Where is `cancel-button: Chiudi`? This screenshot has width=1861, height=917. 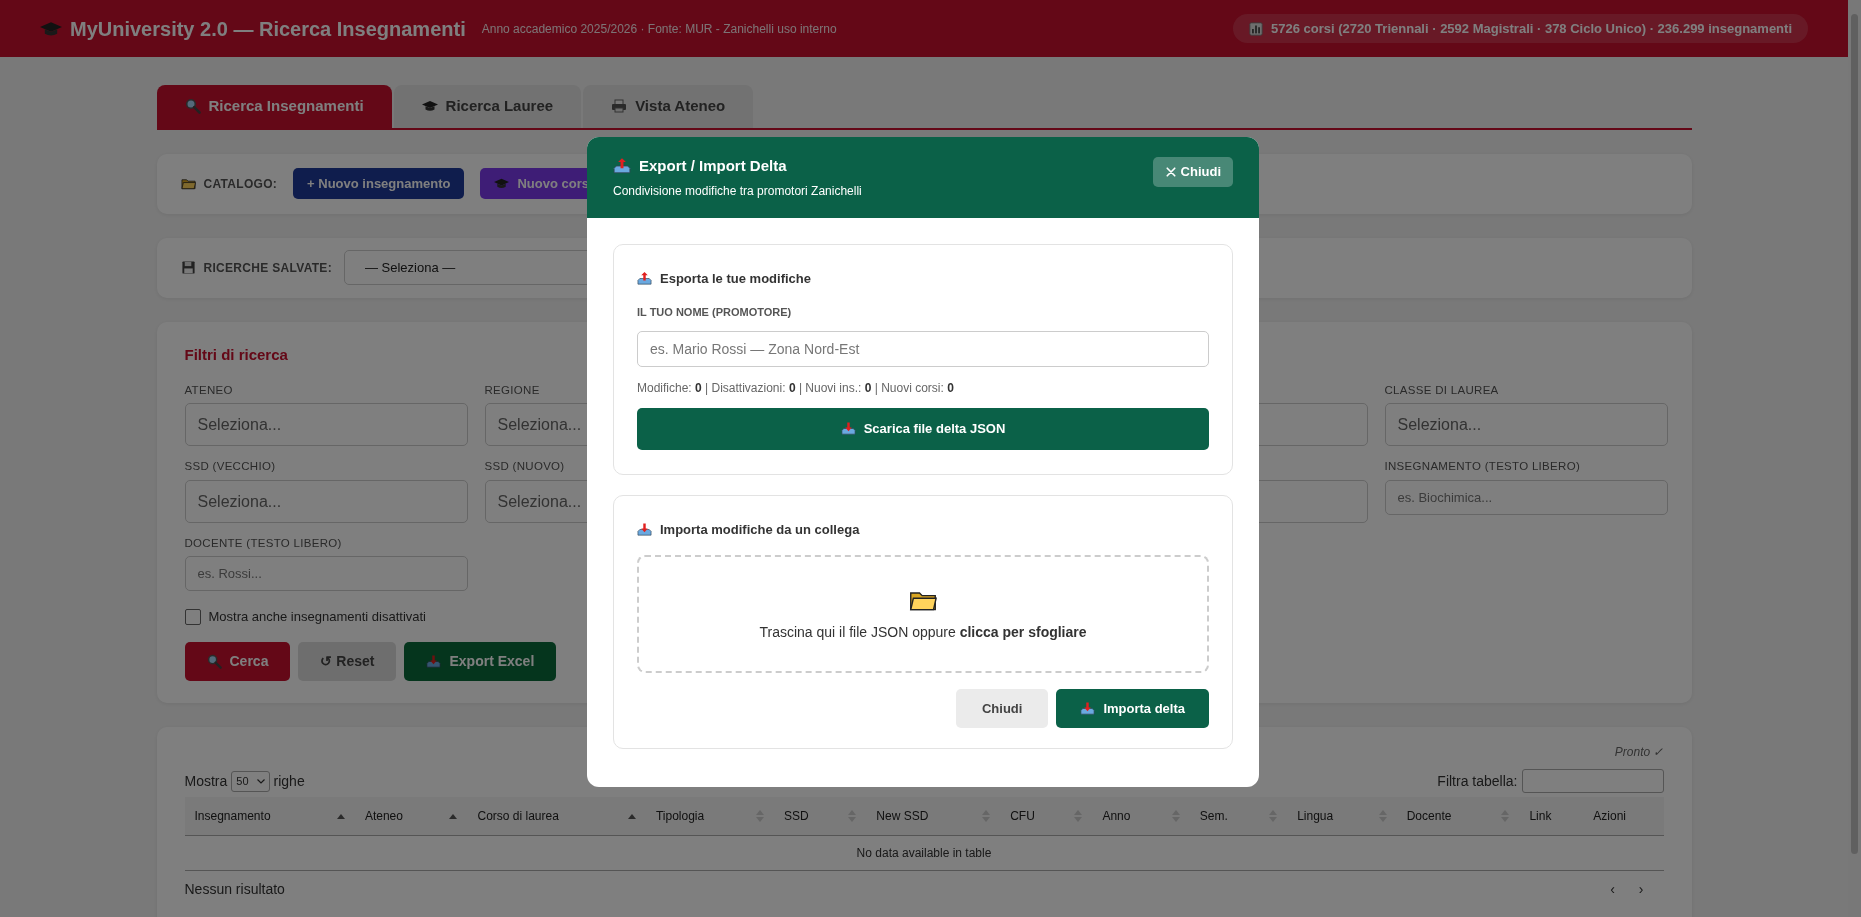
cancel-button: Chiudi is located at coordinates (1002, 708).